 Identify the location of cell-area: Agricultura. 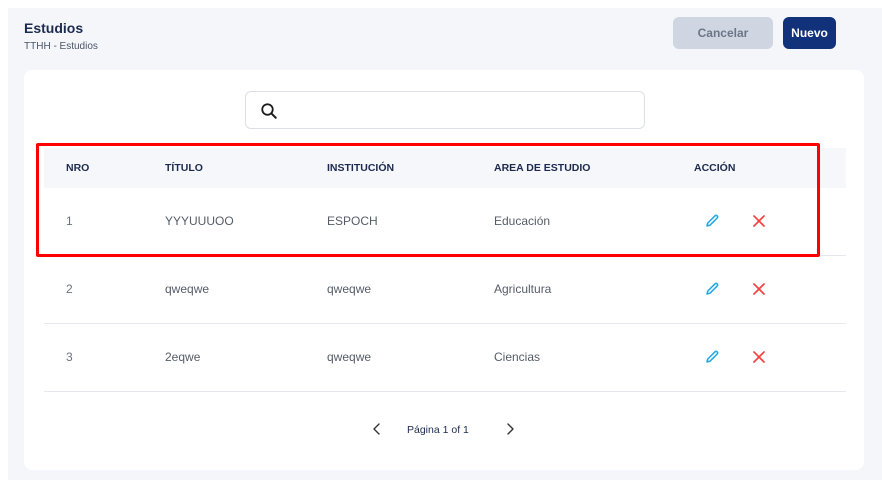
(523, 289).